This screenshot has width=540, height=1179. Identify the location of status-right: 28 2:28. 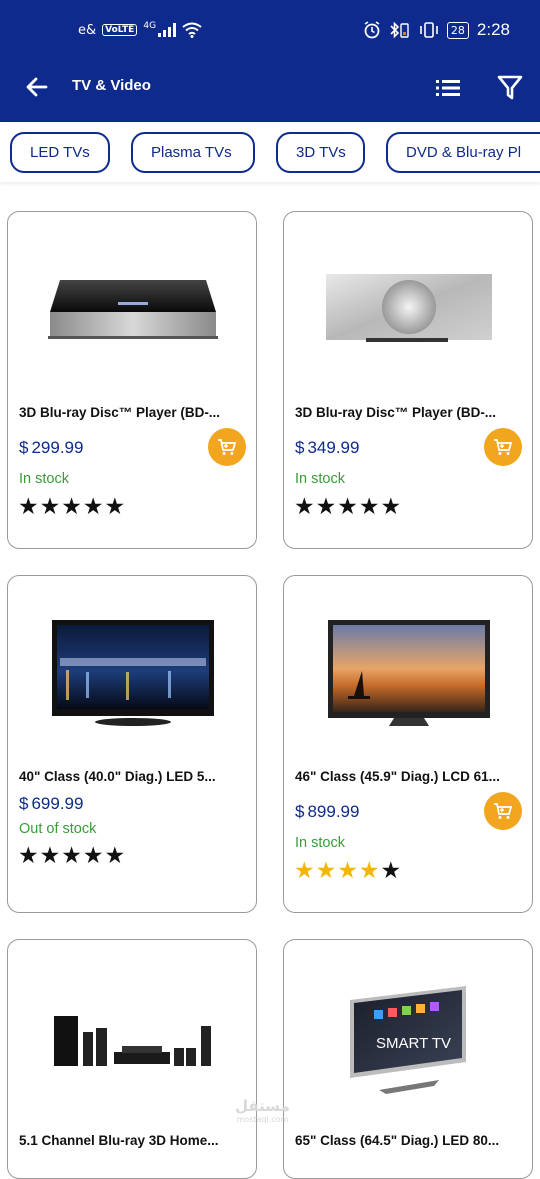
(436, 30).